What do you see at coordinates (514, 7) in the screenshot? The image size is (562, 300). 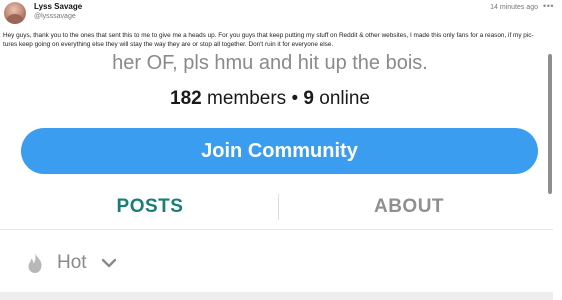 I see `post-timestamp: 14 minutes ago` at bounding box center [514, 7].